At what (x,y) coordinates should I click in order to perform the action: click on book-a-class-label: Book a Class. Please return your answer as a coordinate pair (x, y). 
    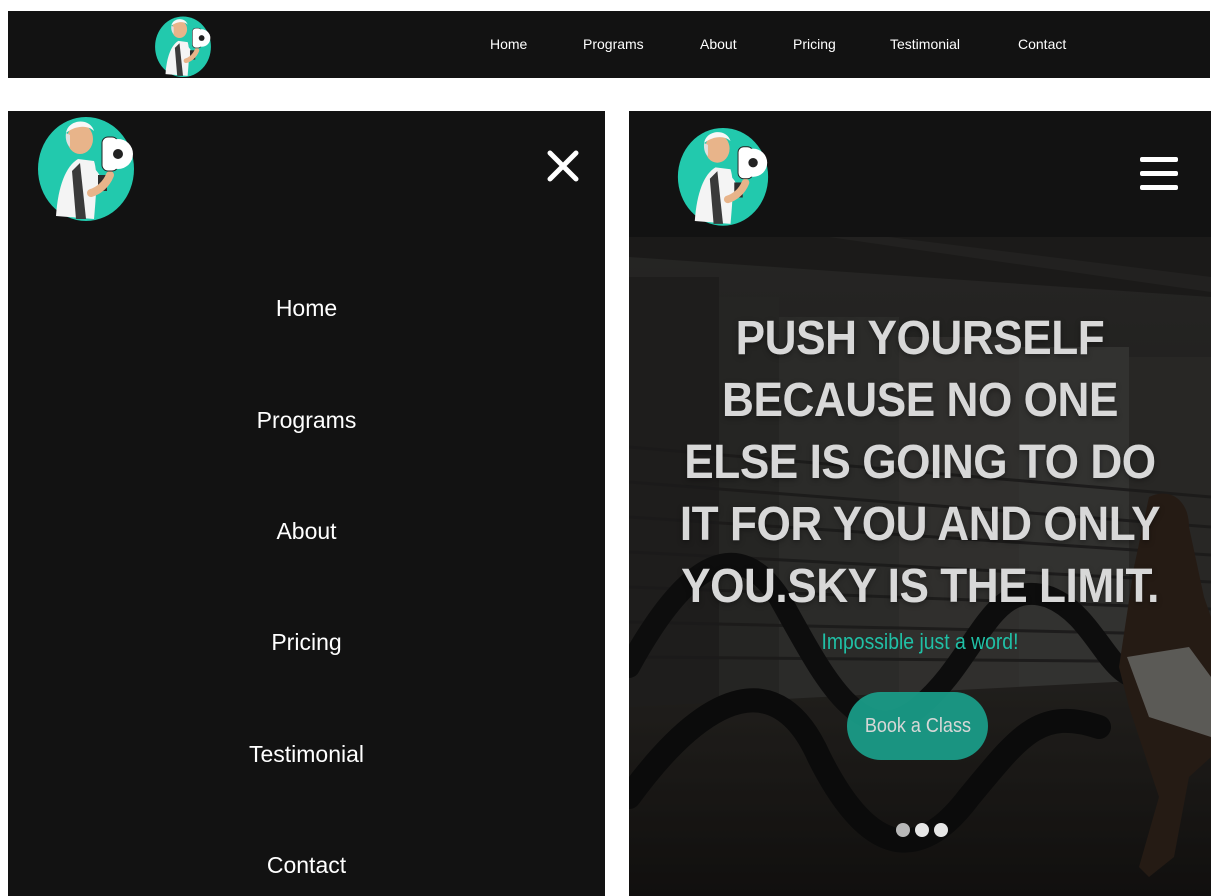
    Looking at the image, I should click on (917, 725).